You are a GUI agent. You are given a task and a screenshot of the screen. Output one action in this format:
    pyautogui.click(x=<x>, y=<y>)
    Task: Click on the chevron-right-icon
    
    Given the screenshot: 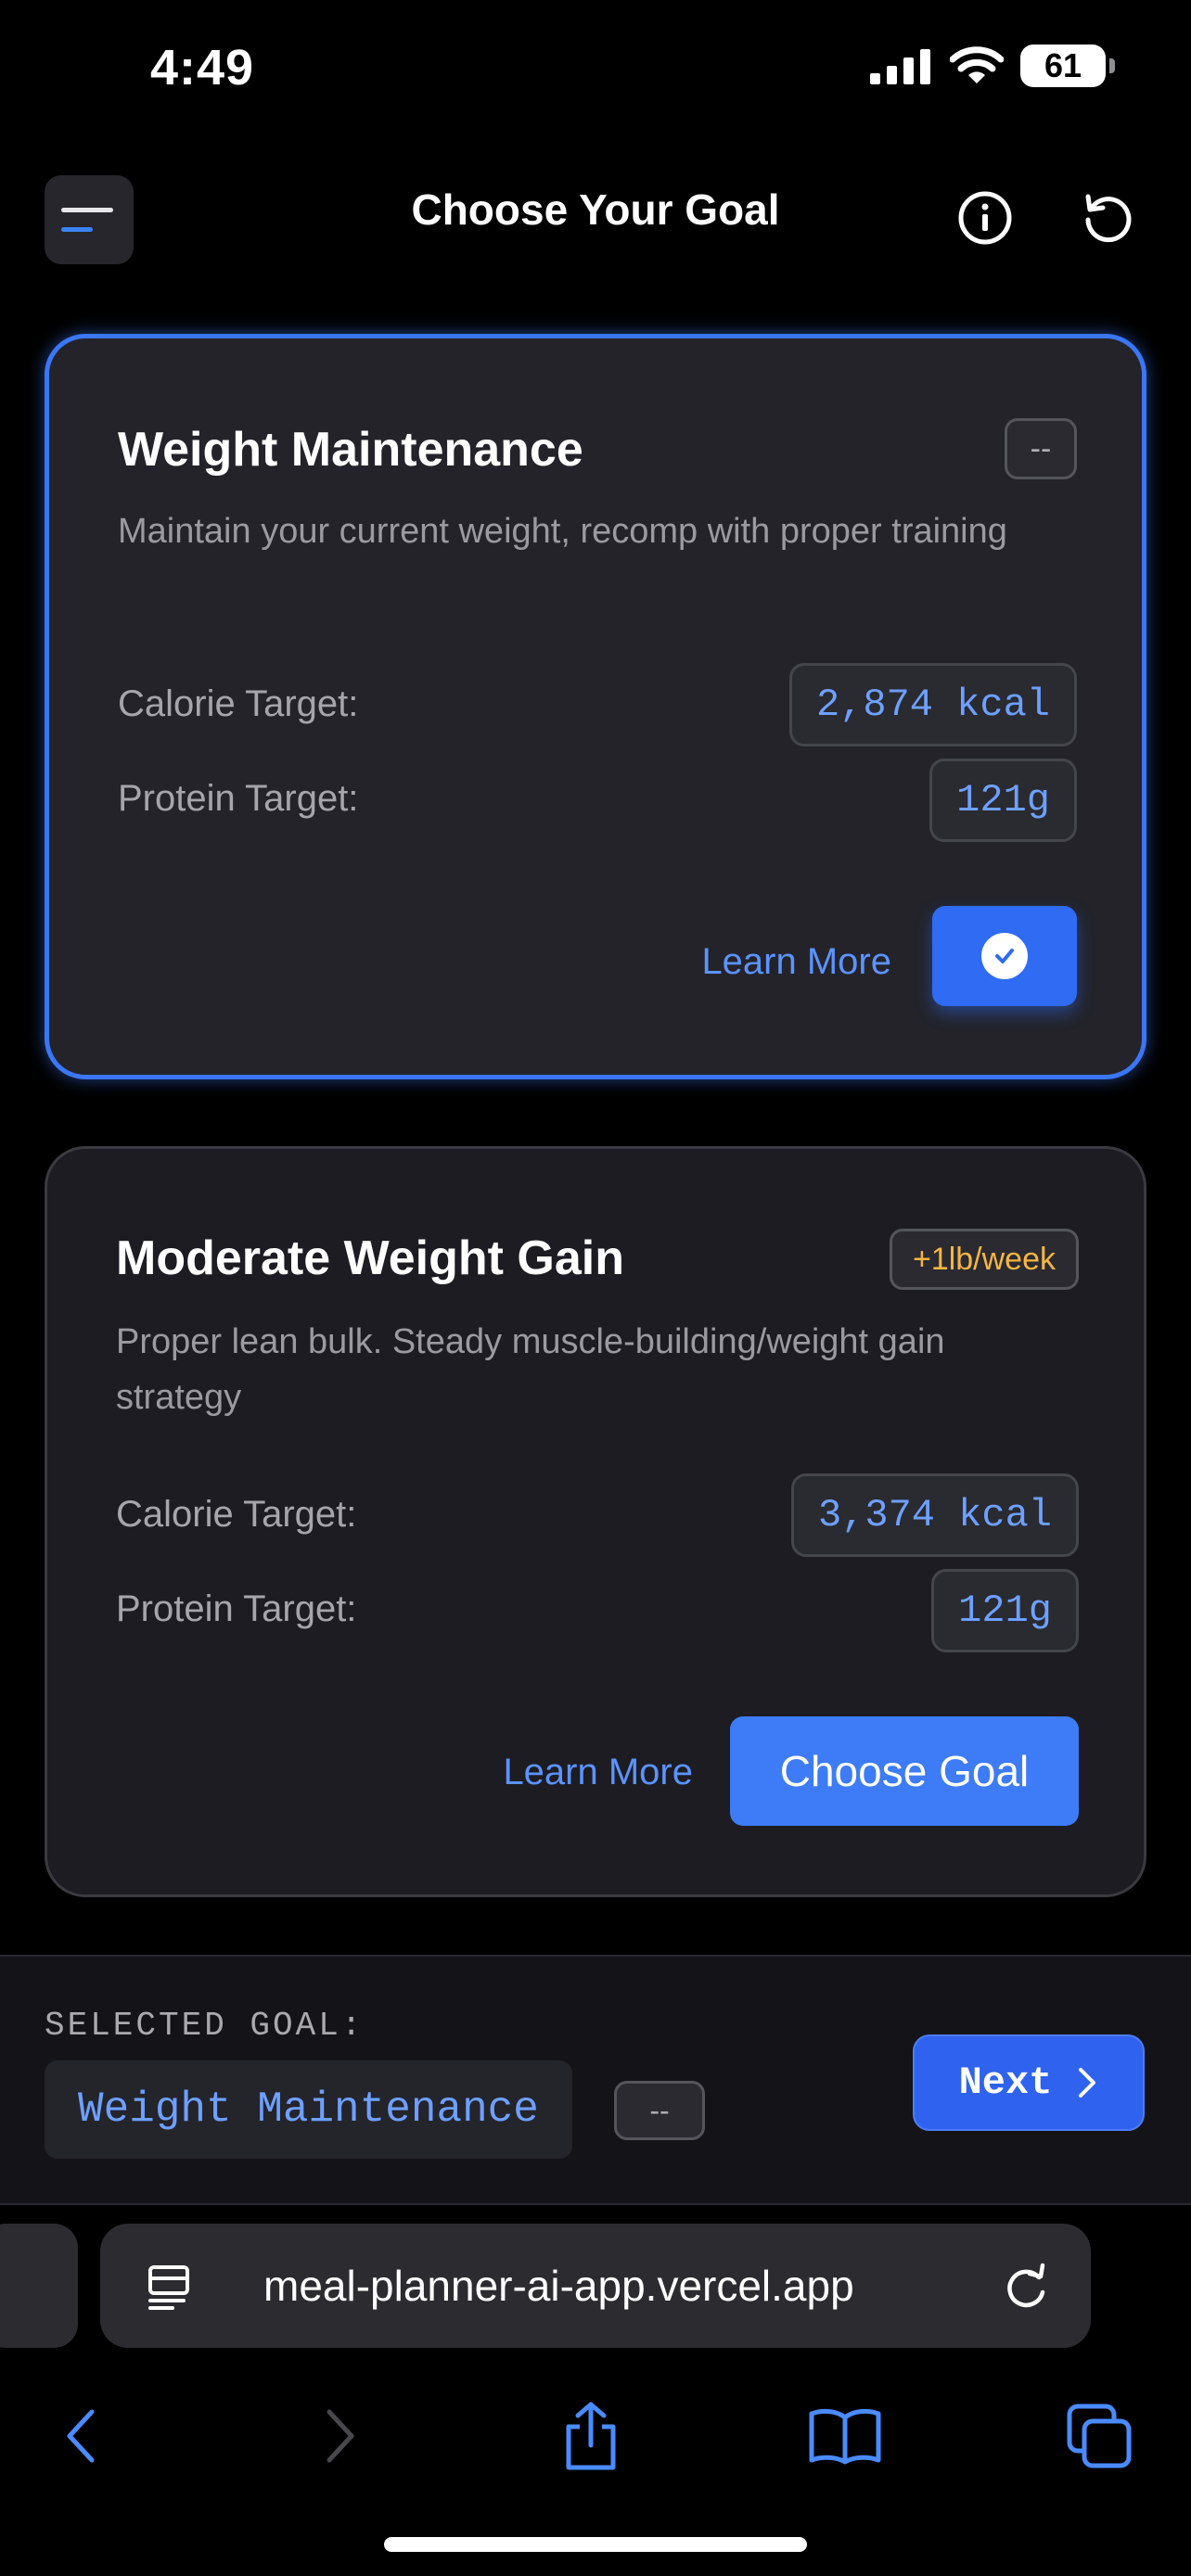 What is the action you would take?
    pyautogui.click(x=1087, y=2083)
    